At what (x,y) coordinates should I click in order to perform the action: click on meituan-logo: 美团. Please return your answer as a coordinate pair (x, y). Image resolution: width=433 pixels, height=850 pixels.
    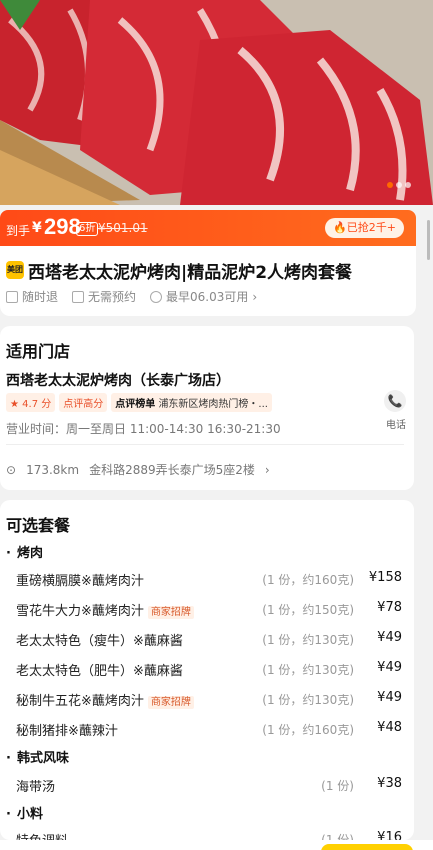
    Looking at the image, I should click on (15, 270).